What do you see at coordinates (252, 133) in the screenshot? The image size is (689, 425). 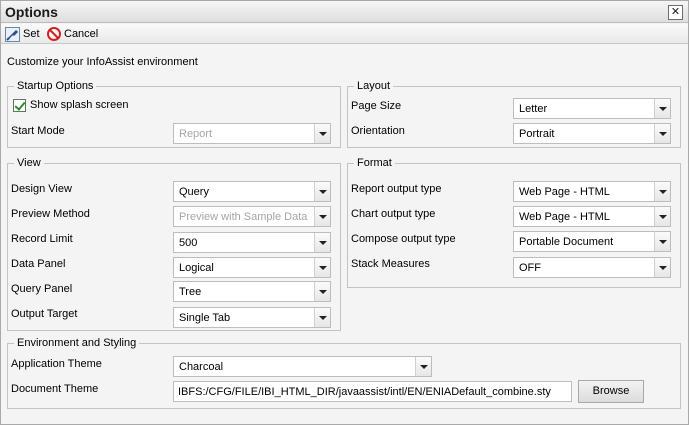 I see `start-mode-select: Report` at bounding box center [252, 133].